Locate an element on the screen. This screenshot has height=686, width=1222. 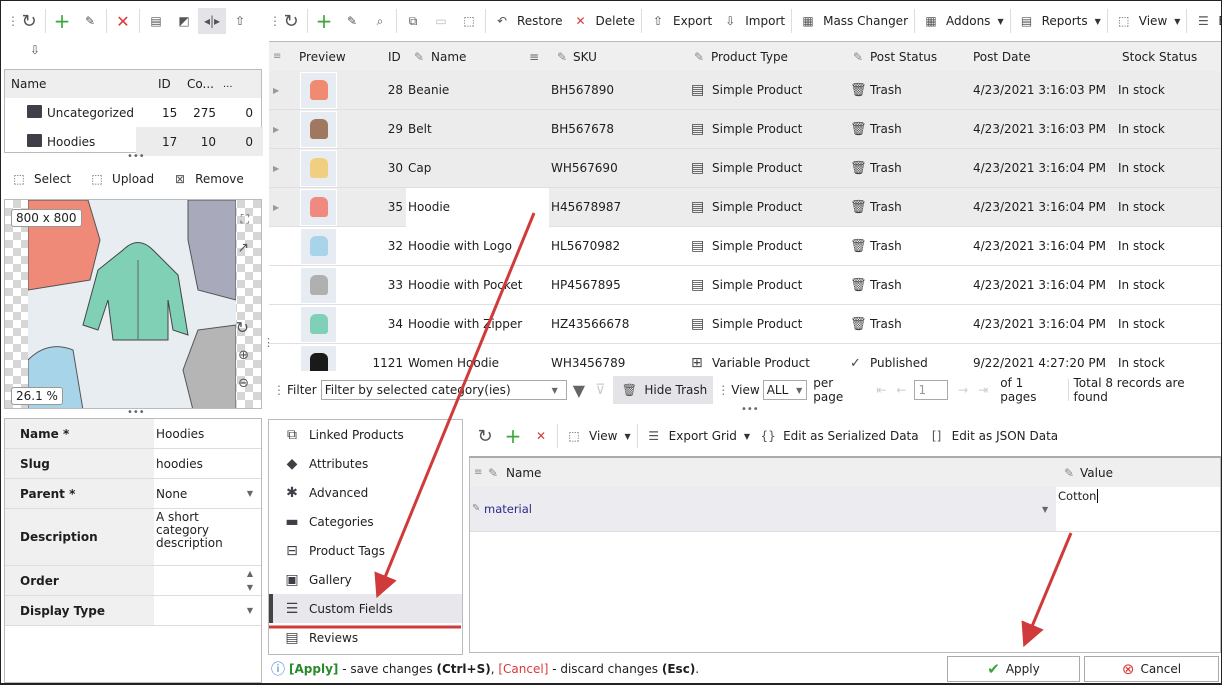
reports-button: ▤ Reports ▼ is located at coordinates (1059, 21).